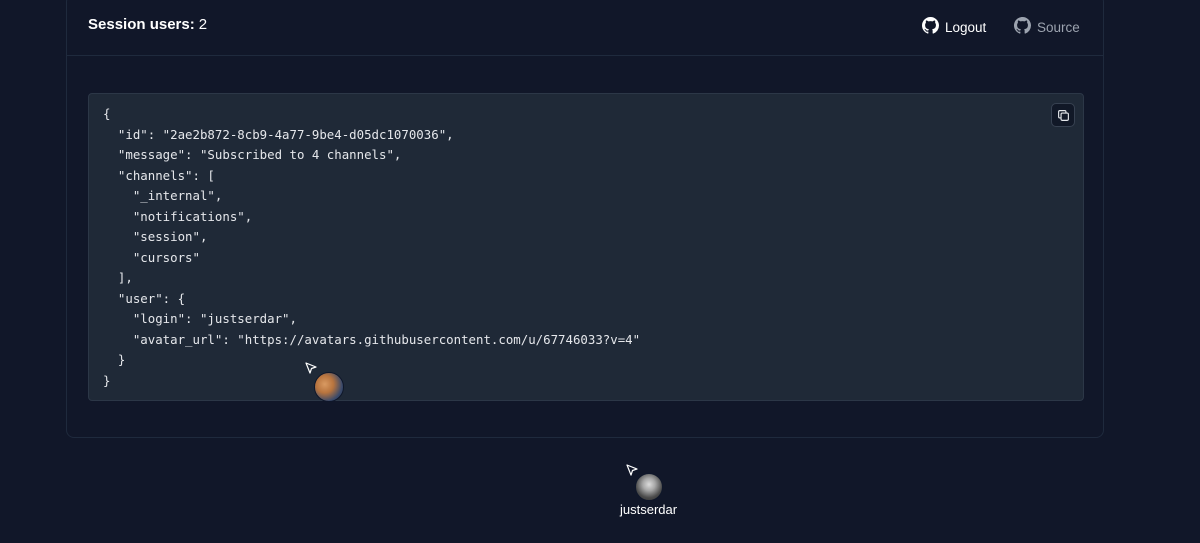  I want to click on local-user-name: justserdar, so click(649, 509).